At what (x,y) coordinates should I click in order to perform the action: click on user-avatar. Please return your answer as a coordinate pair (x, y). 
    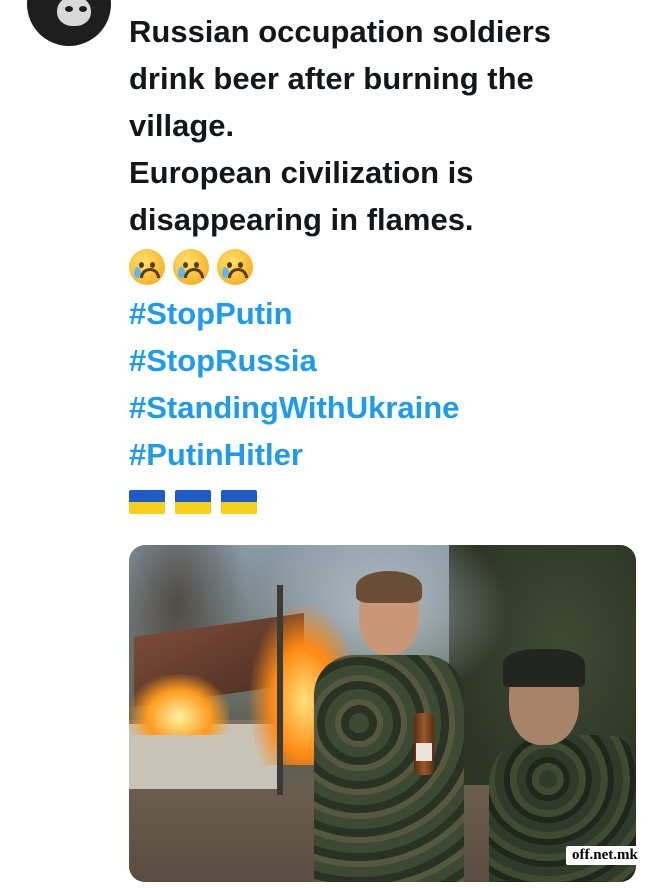
    Looking at the image, I should click on (69, 23).